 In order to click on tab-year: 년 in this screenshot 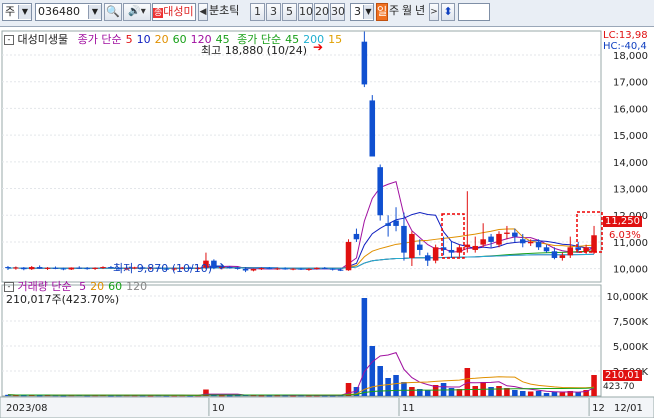, I will do `click(421, 12)`.